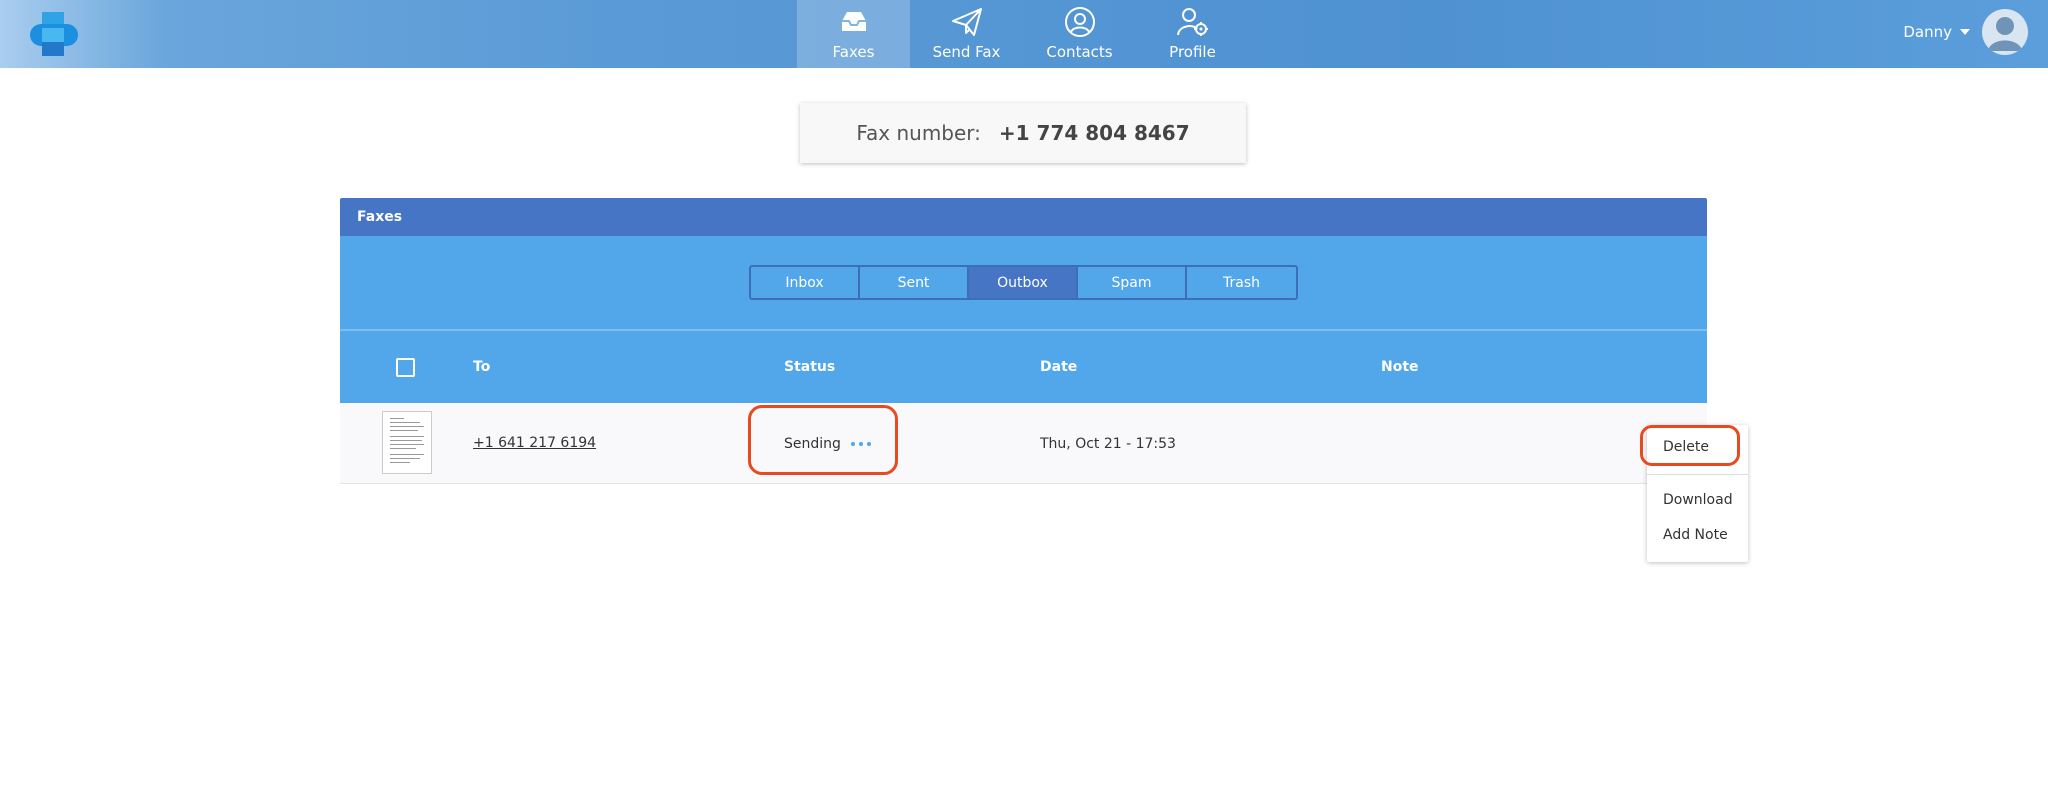 Image resolution: width=2048 pixels, height=789 pixels. Describe the element at coordinates (914, 282) in the screenshot. I see `tab-sent: Sent` at that location.